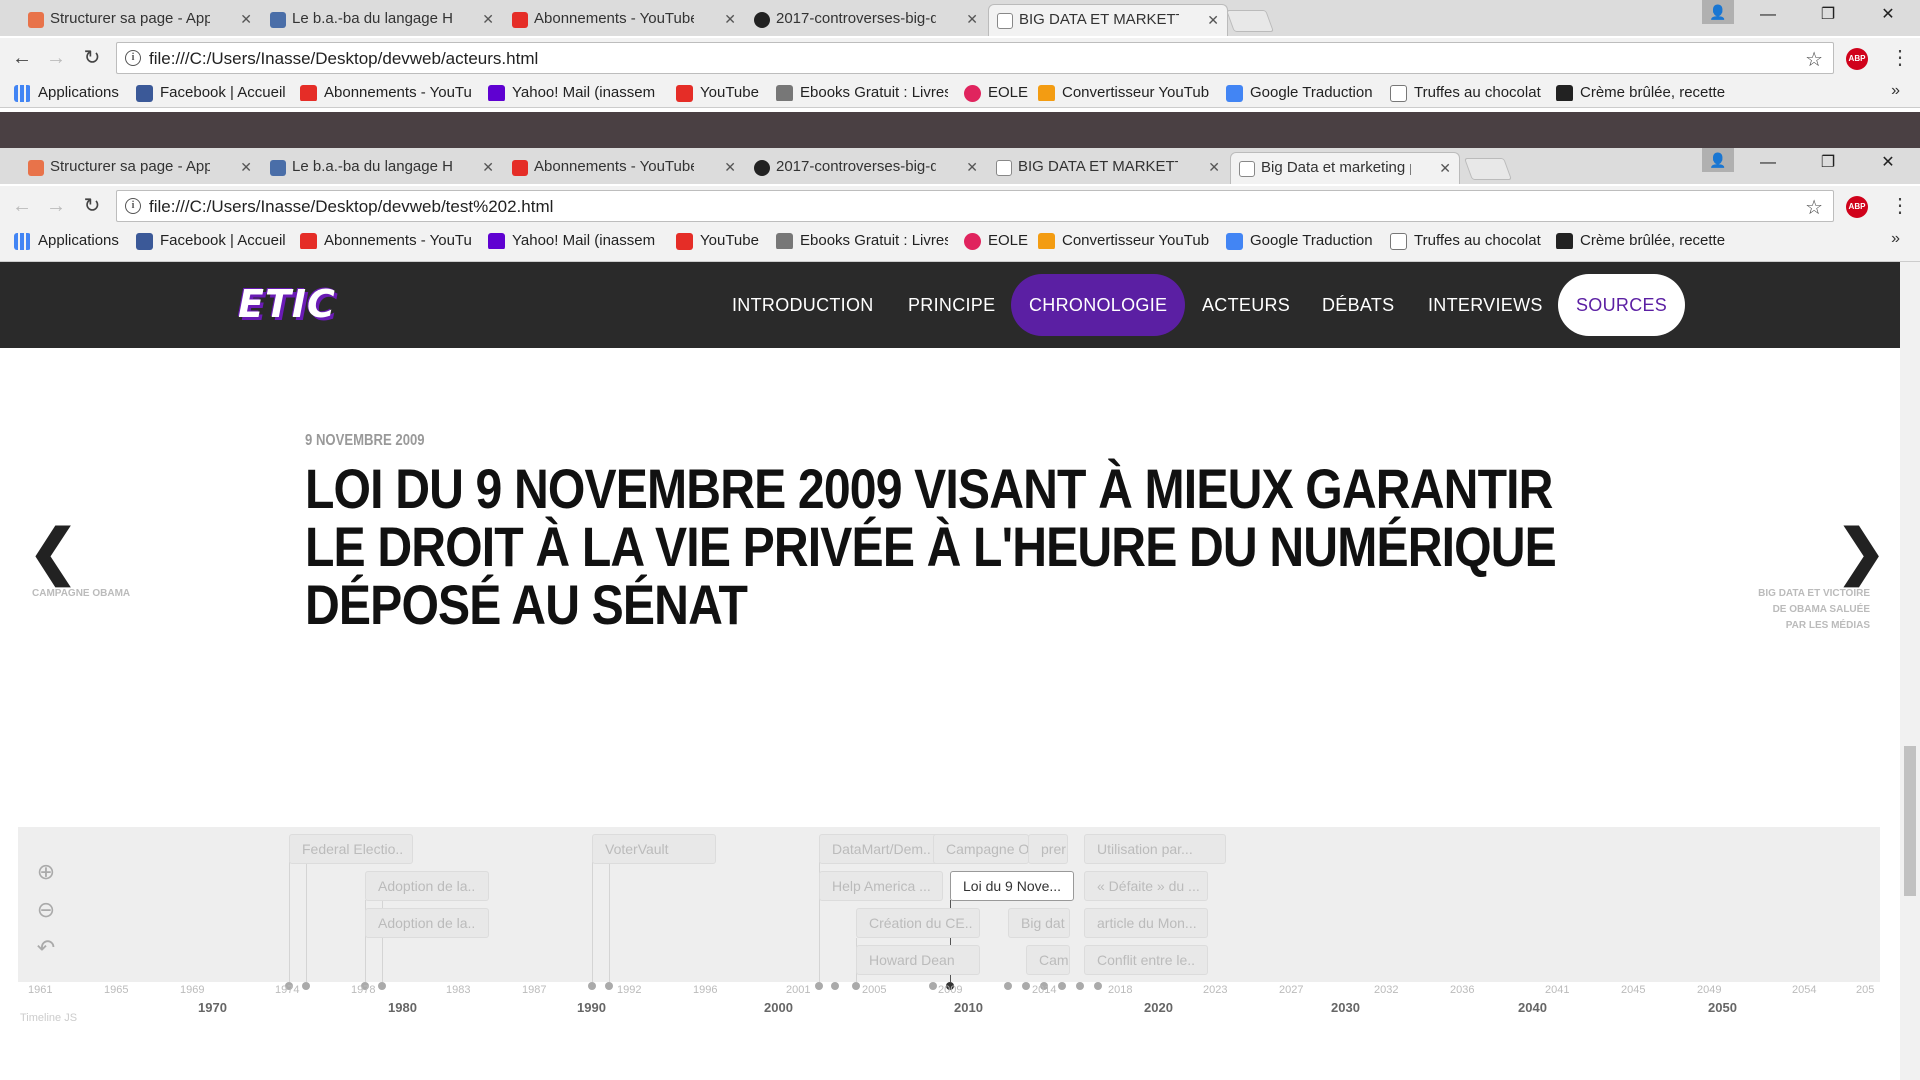 This screenshot has width=1920, height=1080. What do you see at coordinates (951, 305) in the screenshot?
I see `nav-principe: PRINCIPE` at bounding box center [951, 305].